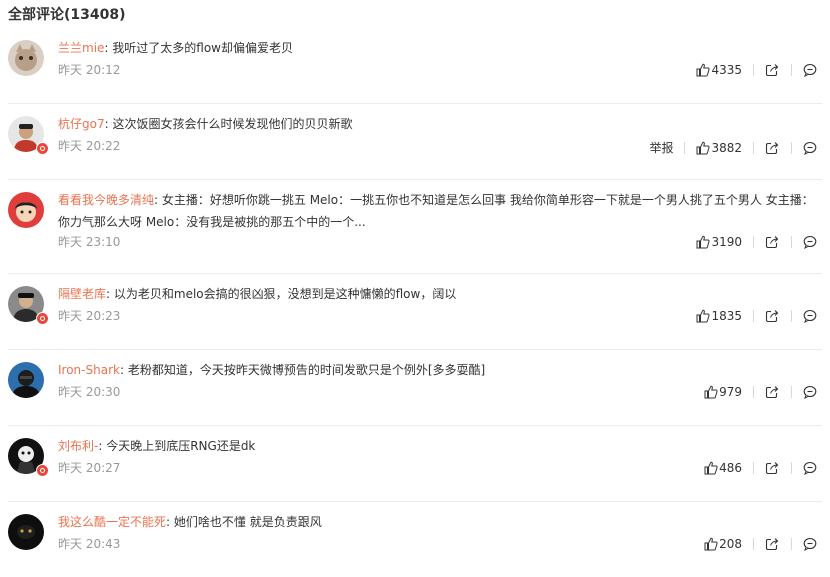  I want to click on username-link: 隔壁老库, so click(82, 294).